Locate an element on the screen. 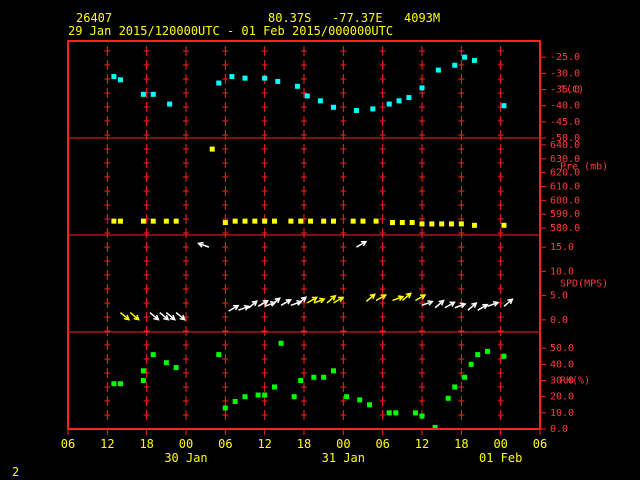 The width and height of the screenshot is (640, 480). panel-label: T(C) is located at coordinates (572, 90).